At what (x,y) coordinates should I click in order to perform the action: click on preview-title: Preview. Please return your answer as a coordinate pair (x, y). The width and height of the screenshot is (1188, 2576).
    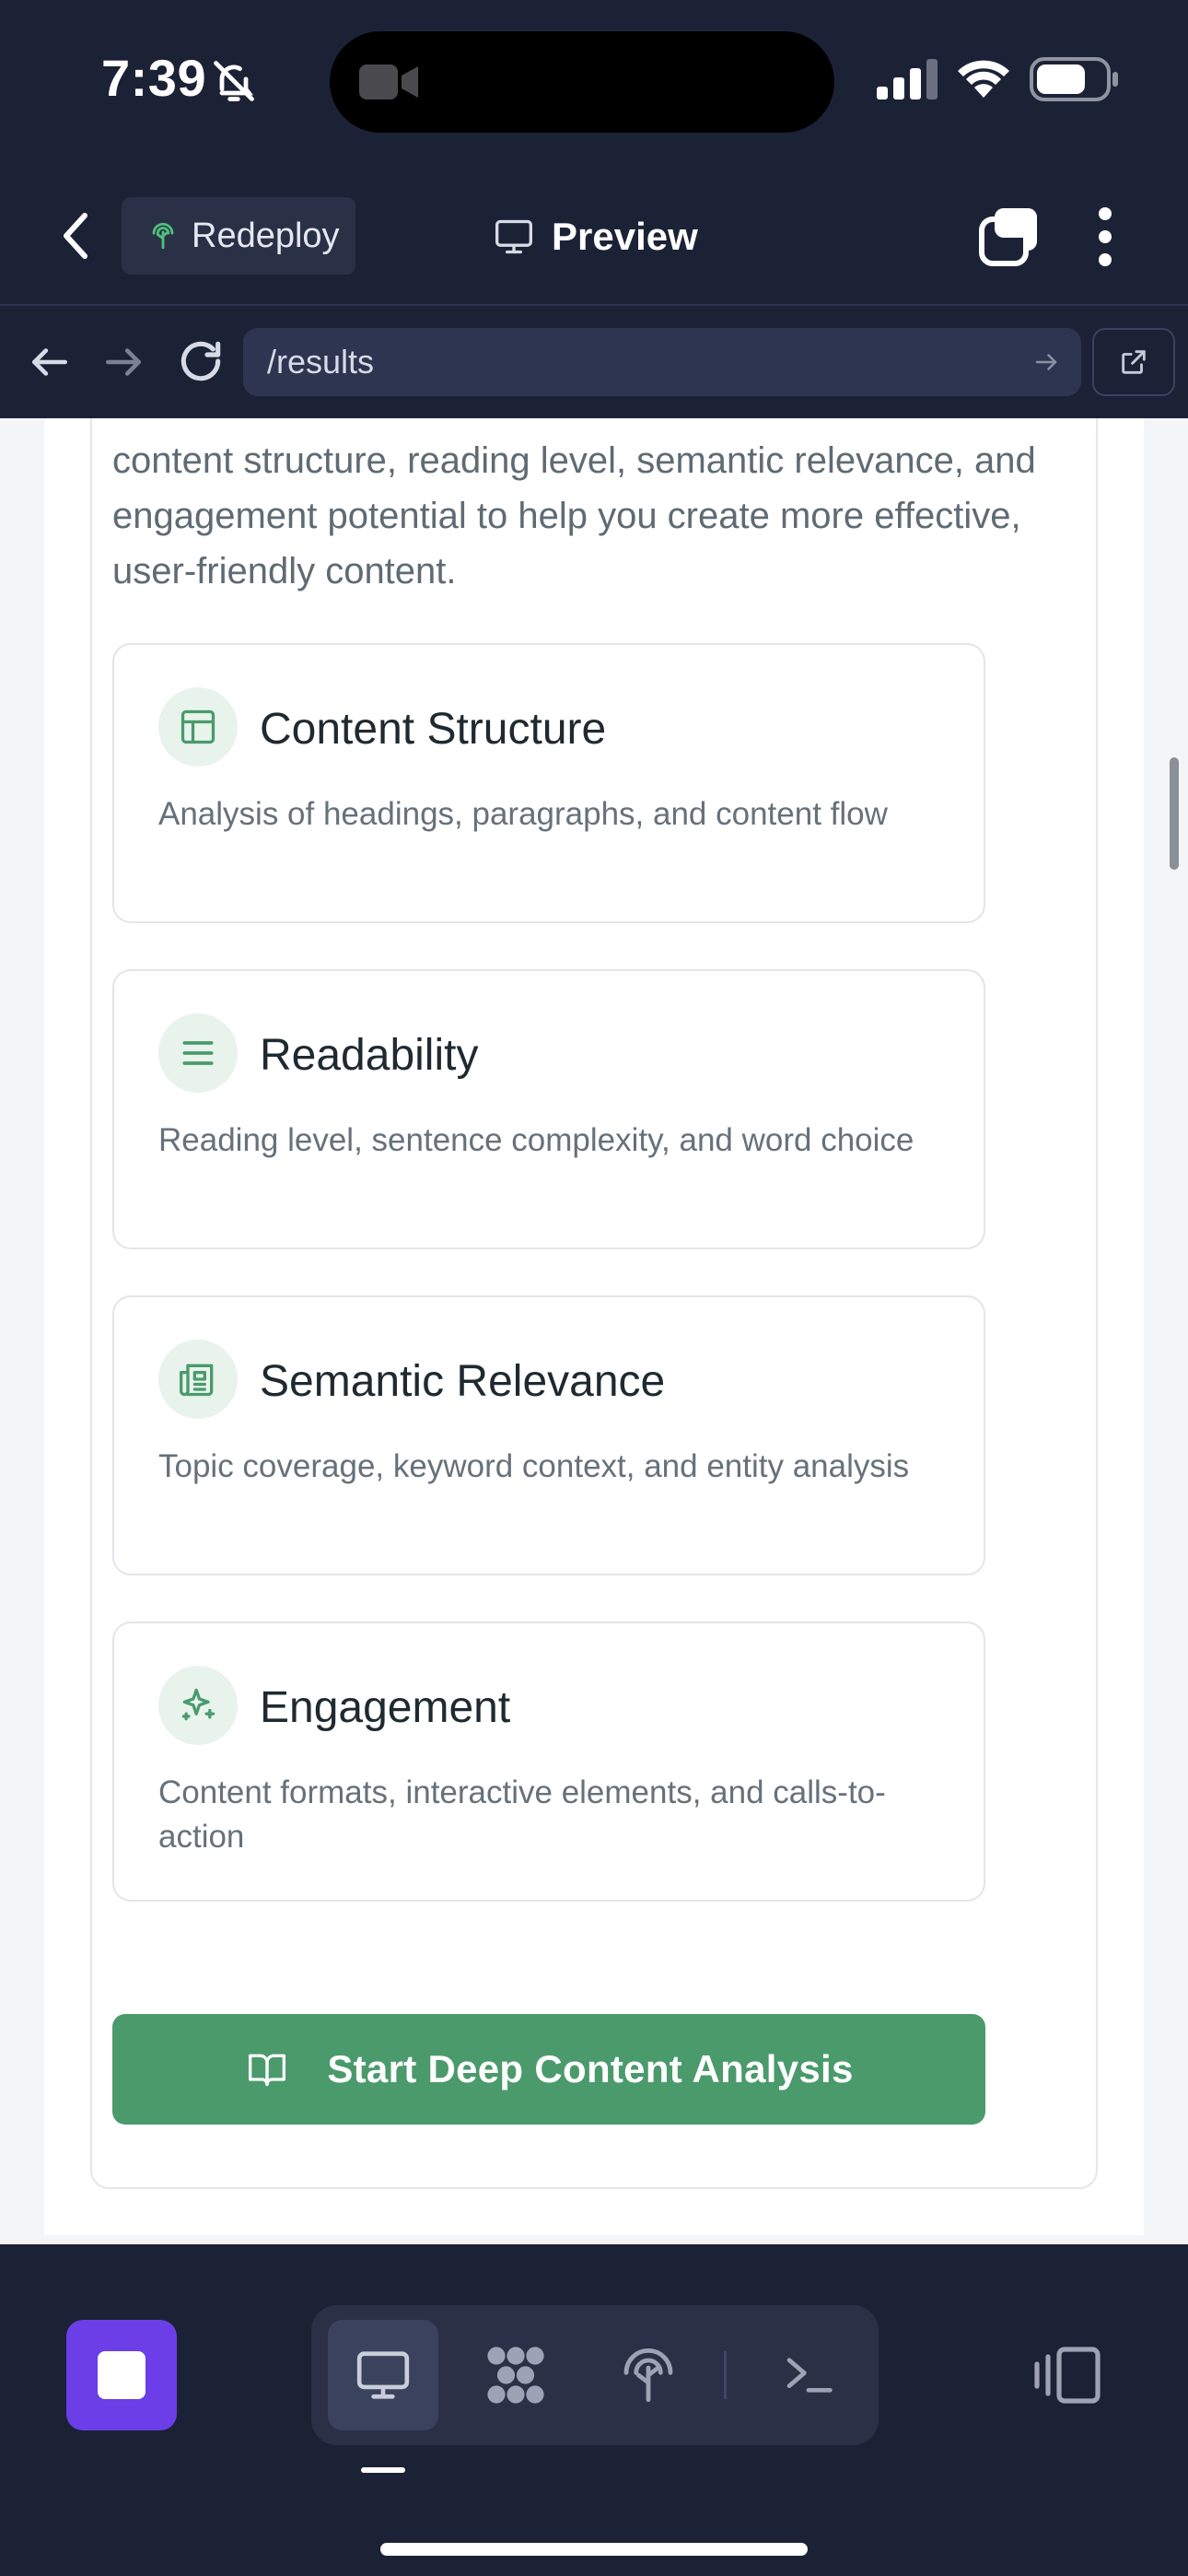
    Looking at the image, I should click on (595, 236).